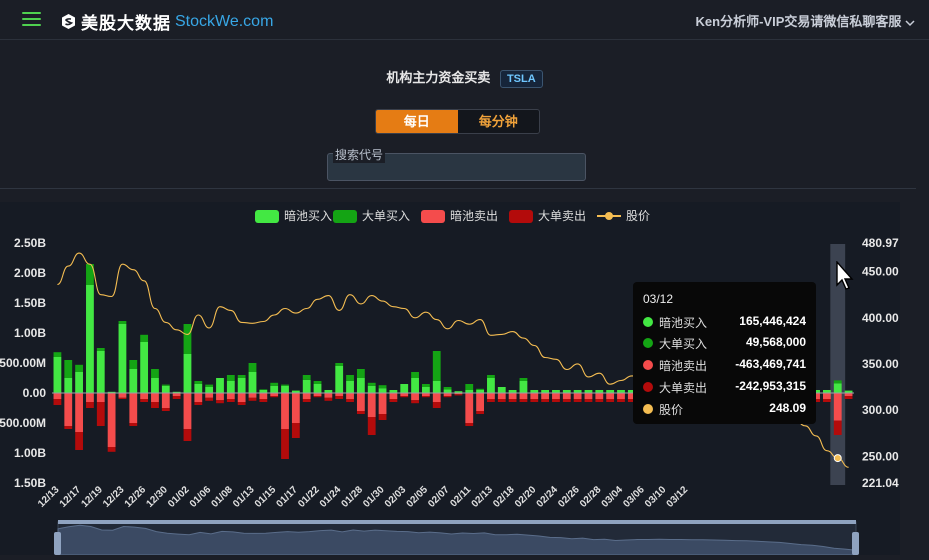 Image resolution: width=929 pixels, height=560 pixels. What do you see at coordinates (613, 497) in the screenshot?
I see `x-axis-tick-label: 03/04` at bounding box center [613, 497].